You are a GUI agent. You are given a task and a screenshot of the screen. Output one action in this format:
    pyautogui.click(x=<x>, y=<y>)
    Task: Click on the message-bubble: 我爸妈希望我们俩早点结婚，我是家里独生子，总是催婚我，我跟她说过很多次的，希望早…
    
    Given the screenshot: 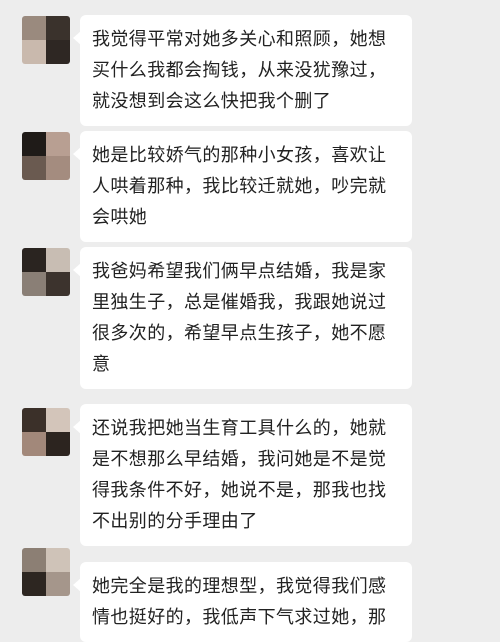 What is the action you would take?
    pyautogui.click(x=242, y=318)
    